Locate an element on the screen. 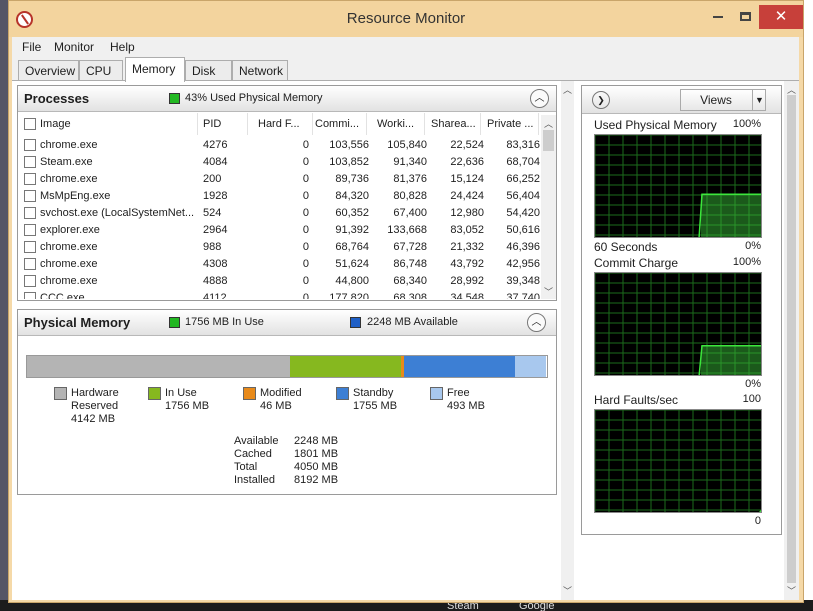 The image size is (813, 611). cell-working-set: 80,828 is located at coordinates (410, 196).